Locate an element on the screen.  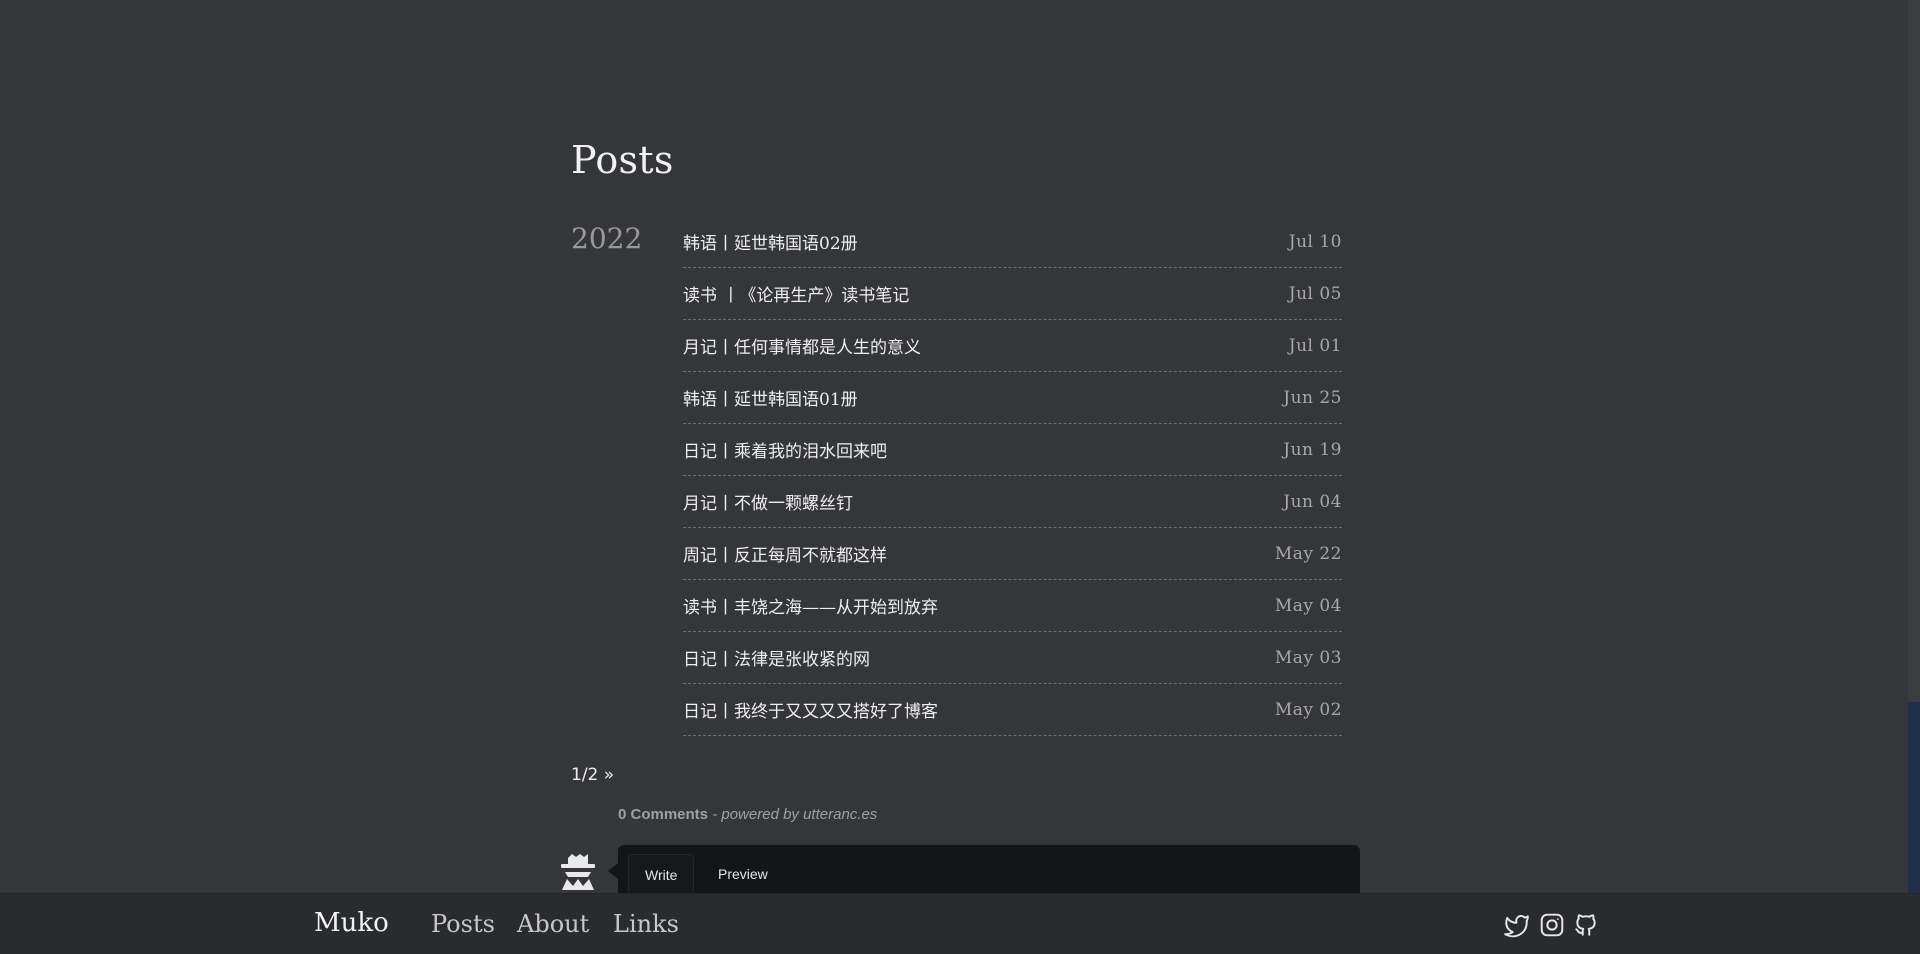
comments-header: 0 Comments - powered by utteranc.es is located at coordinates (747, 814).